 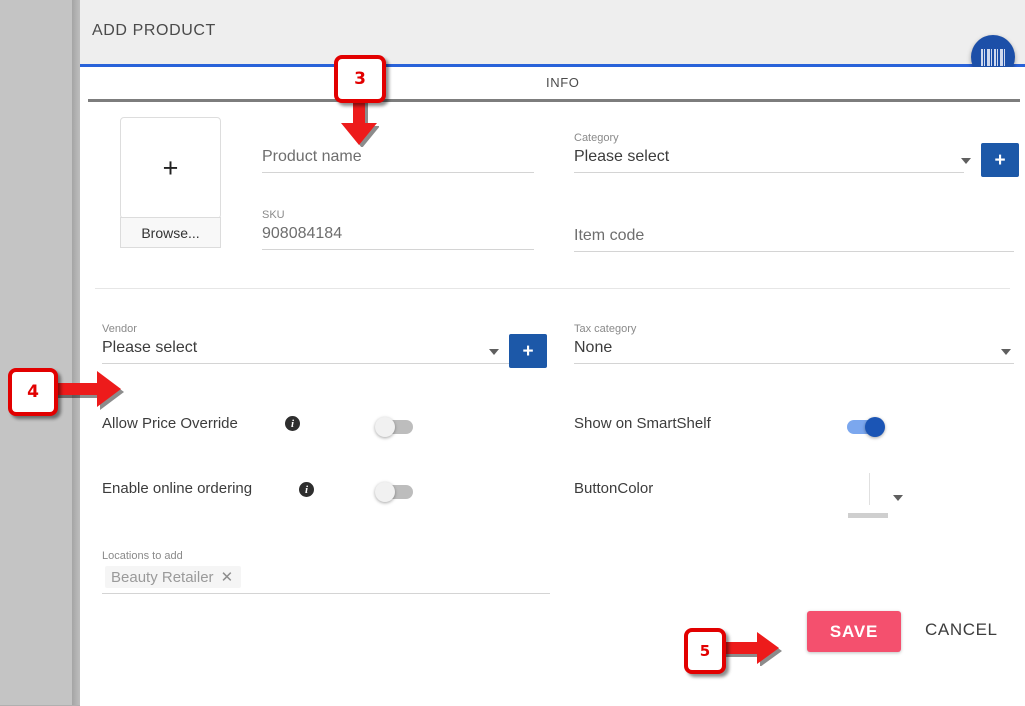 I want to click on vendor-field: Vendor Please select, so click(x=307, y=343).